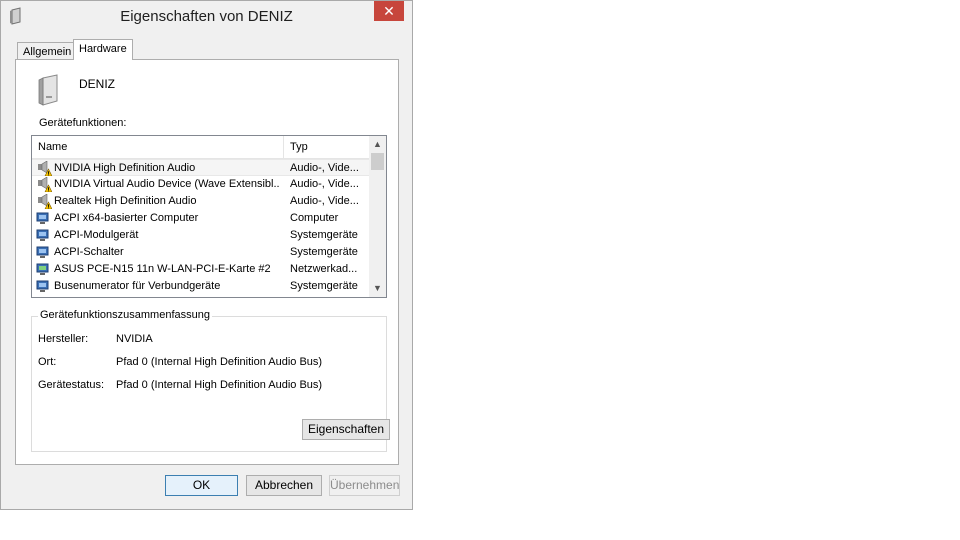 The image size is (960, 540). Describe the element at coordinates (346, 429) in the screenshot. I see `properties-button: Eigenschaften` at that location.